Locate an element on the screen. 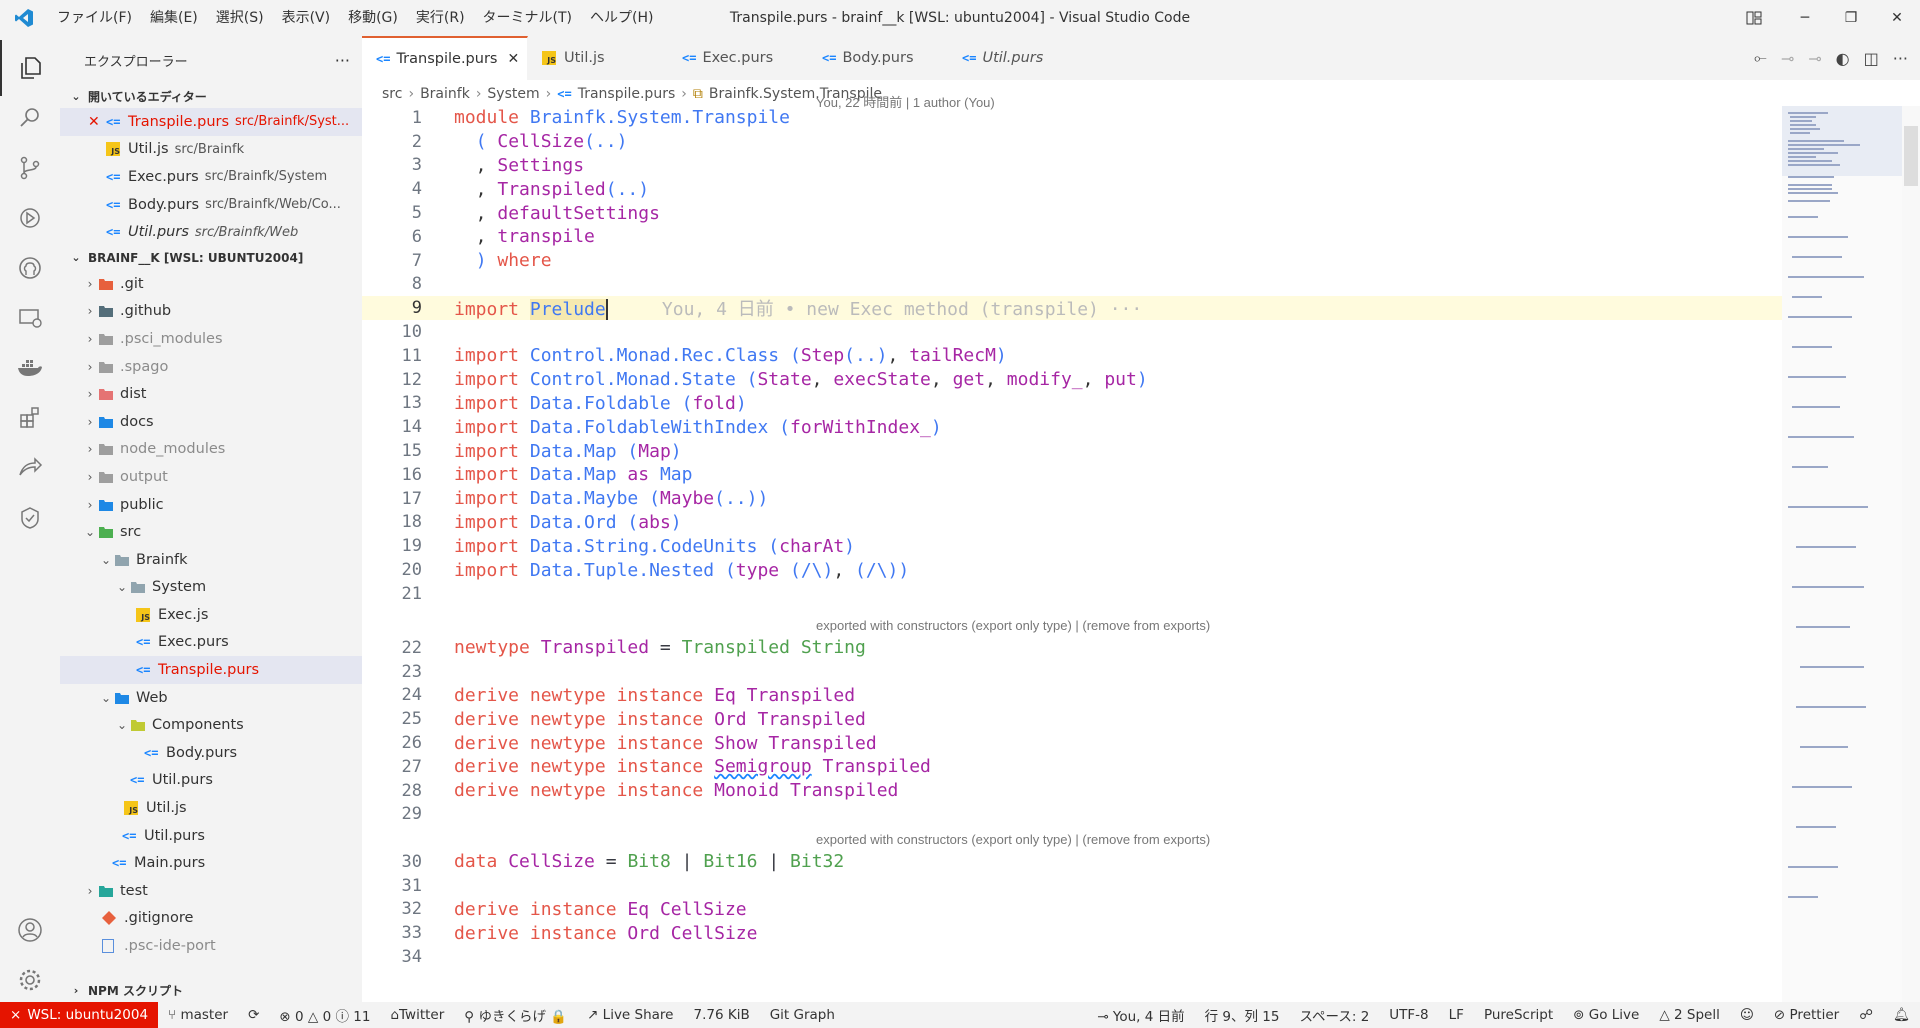 Image resolution: width=1920 pixels, height=1028 pixels. tree-file: JS Exec.js is located at coordinates (211, 615).